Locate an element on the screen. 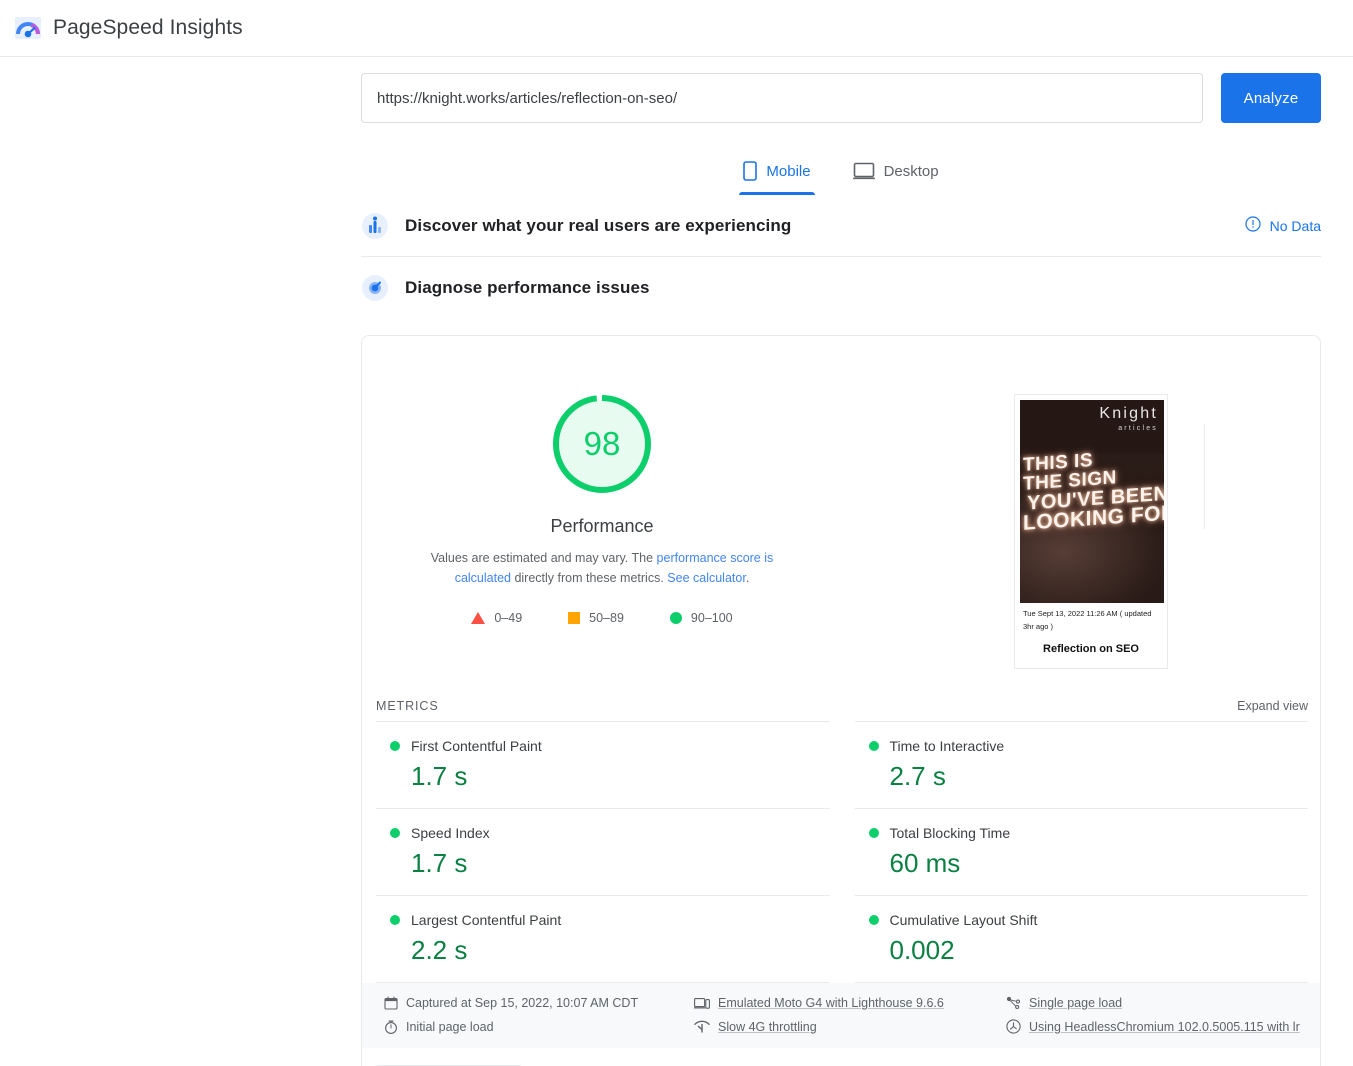 This screenshot has height=1066, width=1353. metrics-header: METRICS Expand view is located at coordinates (841, 706).